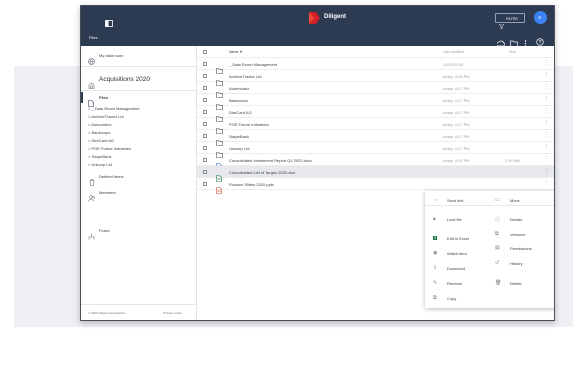  I want to click on tree-item: > DireCard AG, so click(101, 140).